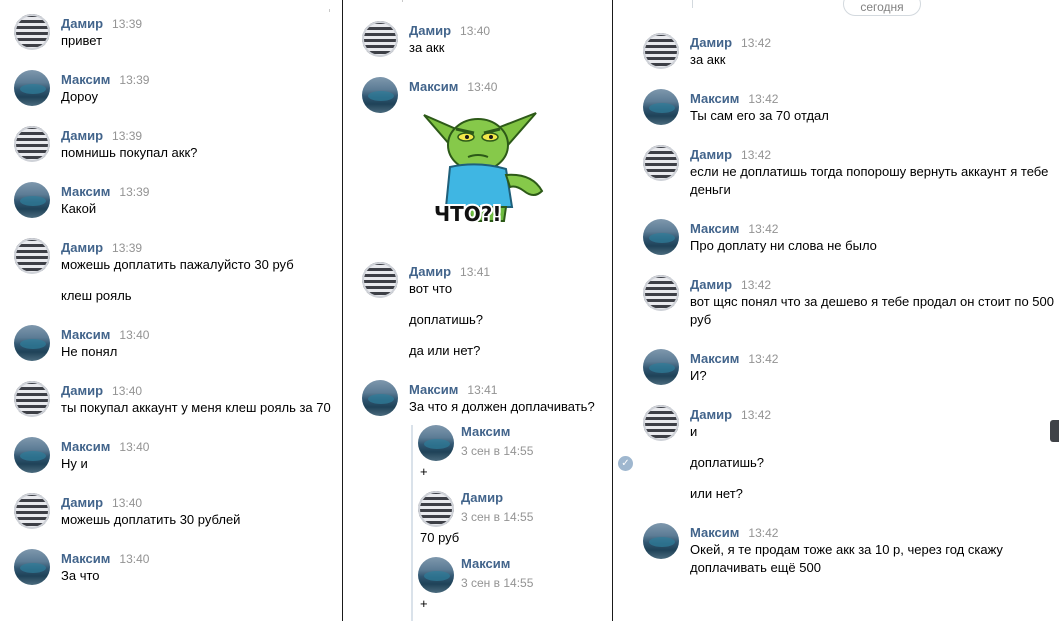  I want to click on sticker-caption: ЧТО?!, so click(468, 214).